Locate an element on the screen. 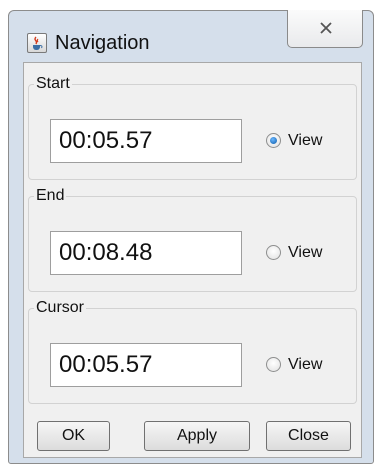  window-title: Navigation is located at coordinates (102, 43).